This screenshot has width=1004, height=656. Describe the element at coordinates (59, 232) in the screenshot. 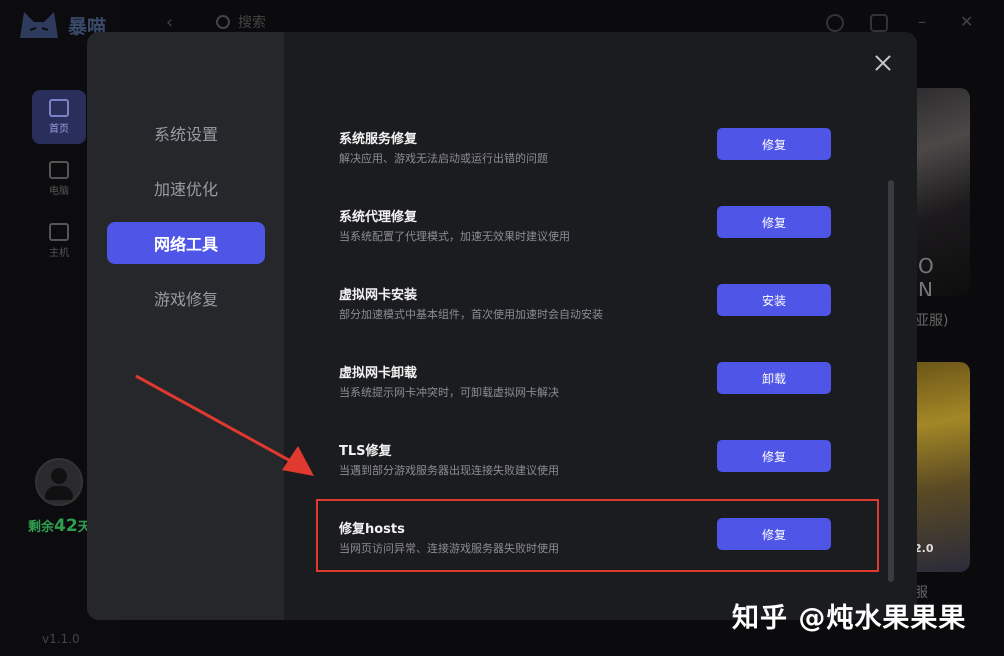

I see `gamepad-icon` at that location.